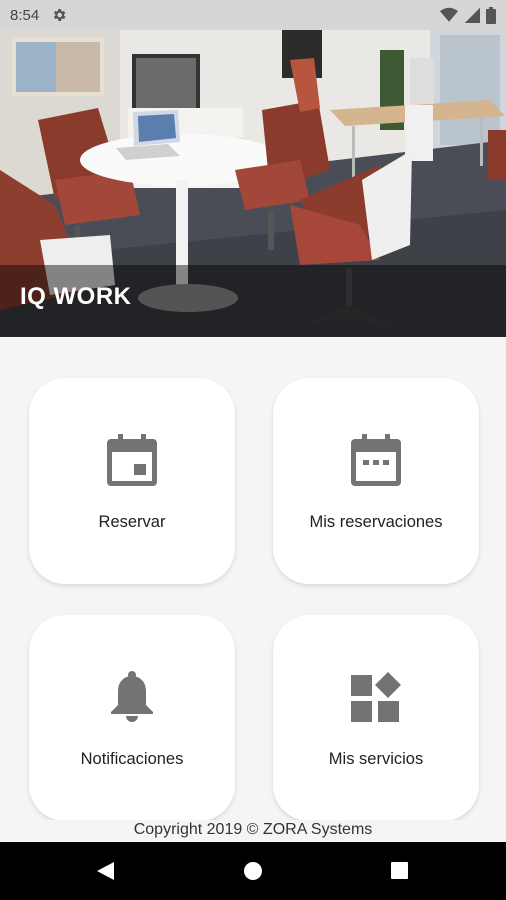 The image size is (506, 900). What do you see at coordinates (132, 759) in the screenshot?
I see `notificaciones-label: Notificaciones` at bounding box center [132, 759].